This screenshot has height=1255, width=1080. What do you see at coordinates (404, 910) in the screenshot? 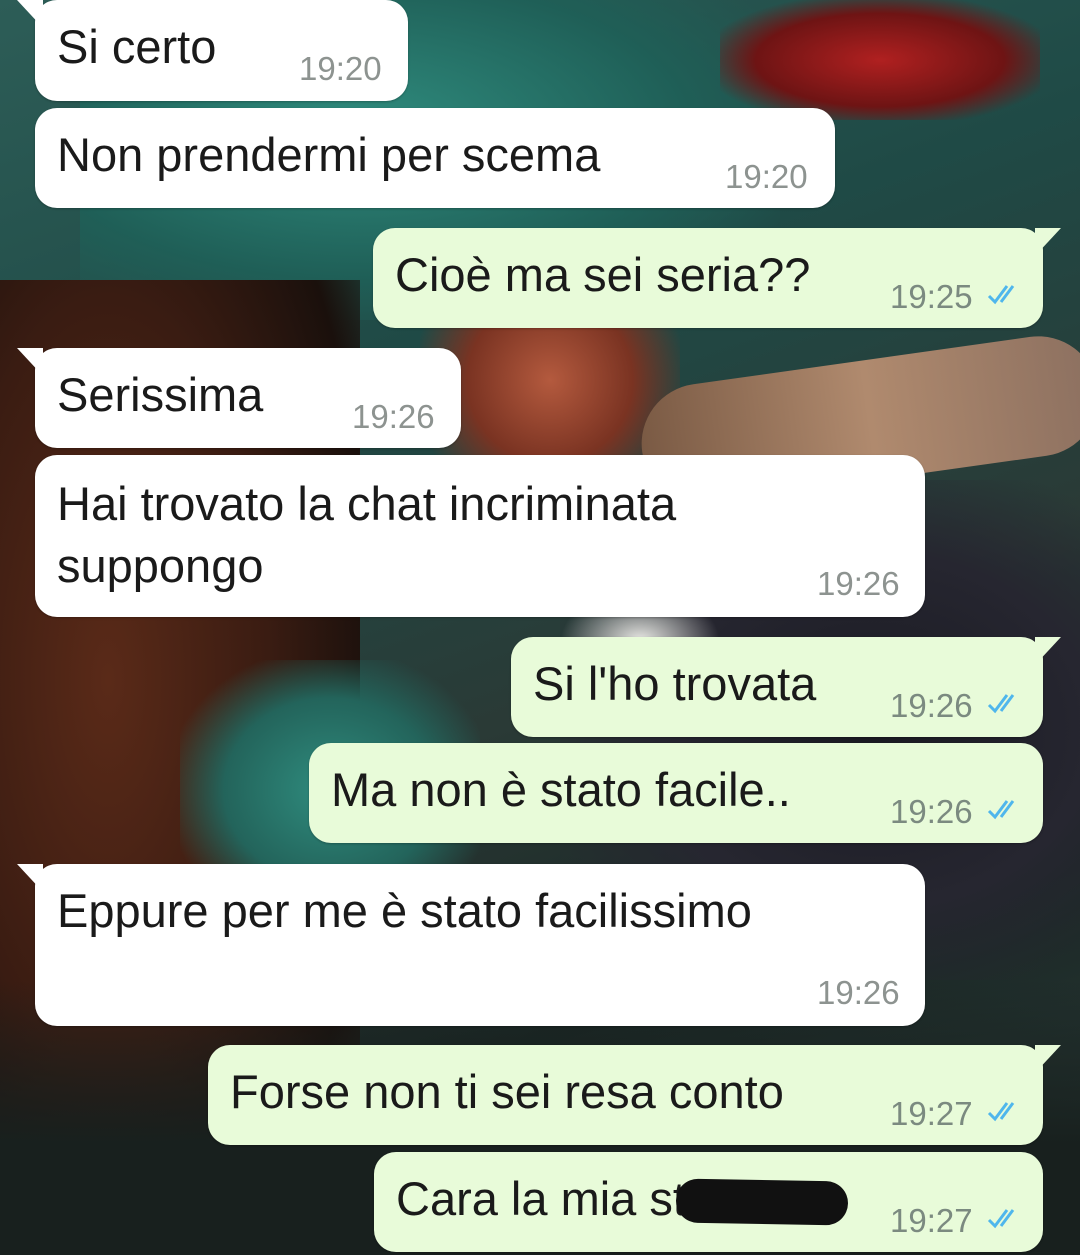
I see `message-text: Eppure per me è stato facilissimo` at bounding box center [404, 910].